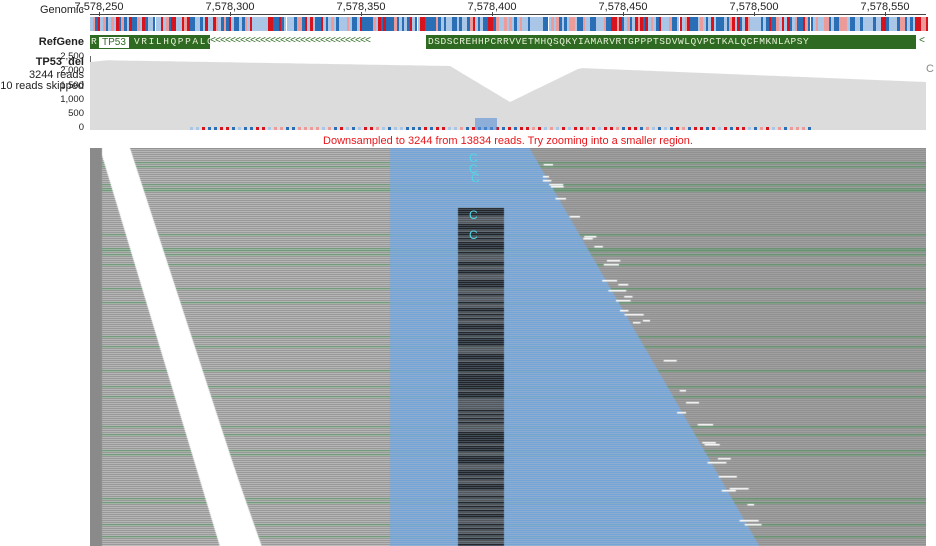 The image size is (936, 546). What do you see at coordinates (930, 69) in the screenshot?
I see `coverage-corner-glyph: C` at bounding box center [930, 69].